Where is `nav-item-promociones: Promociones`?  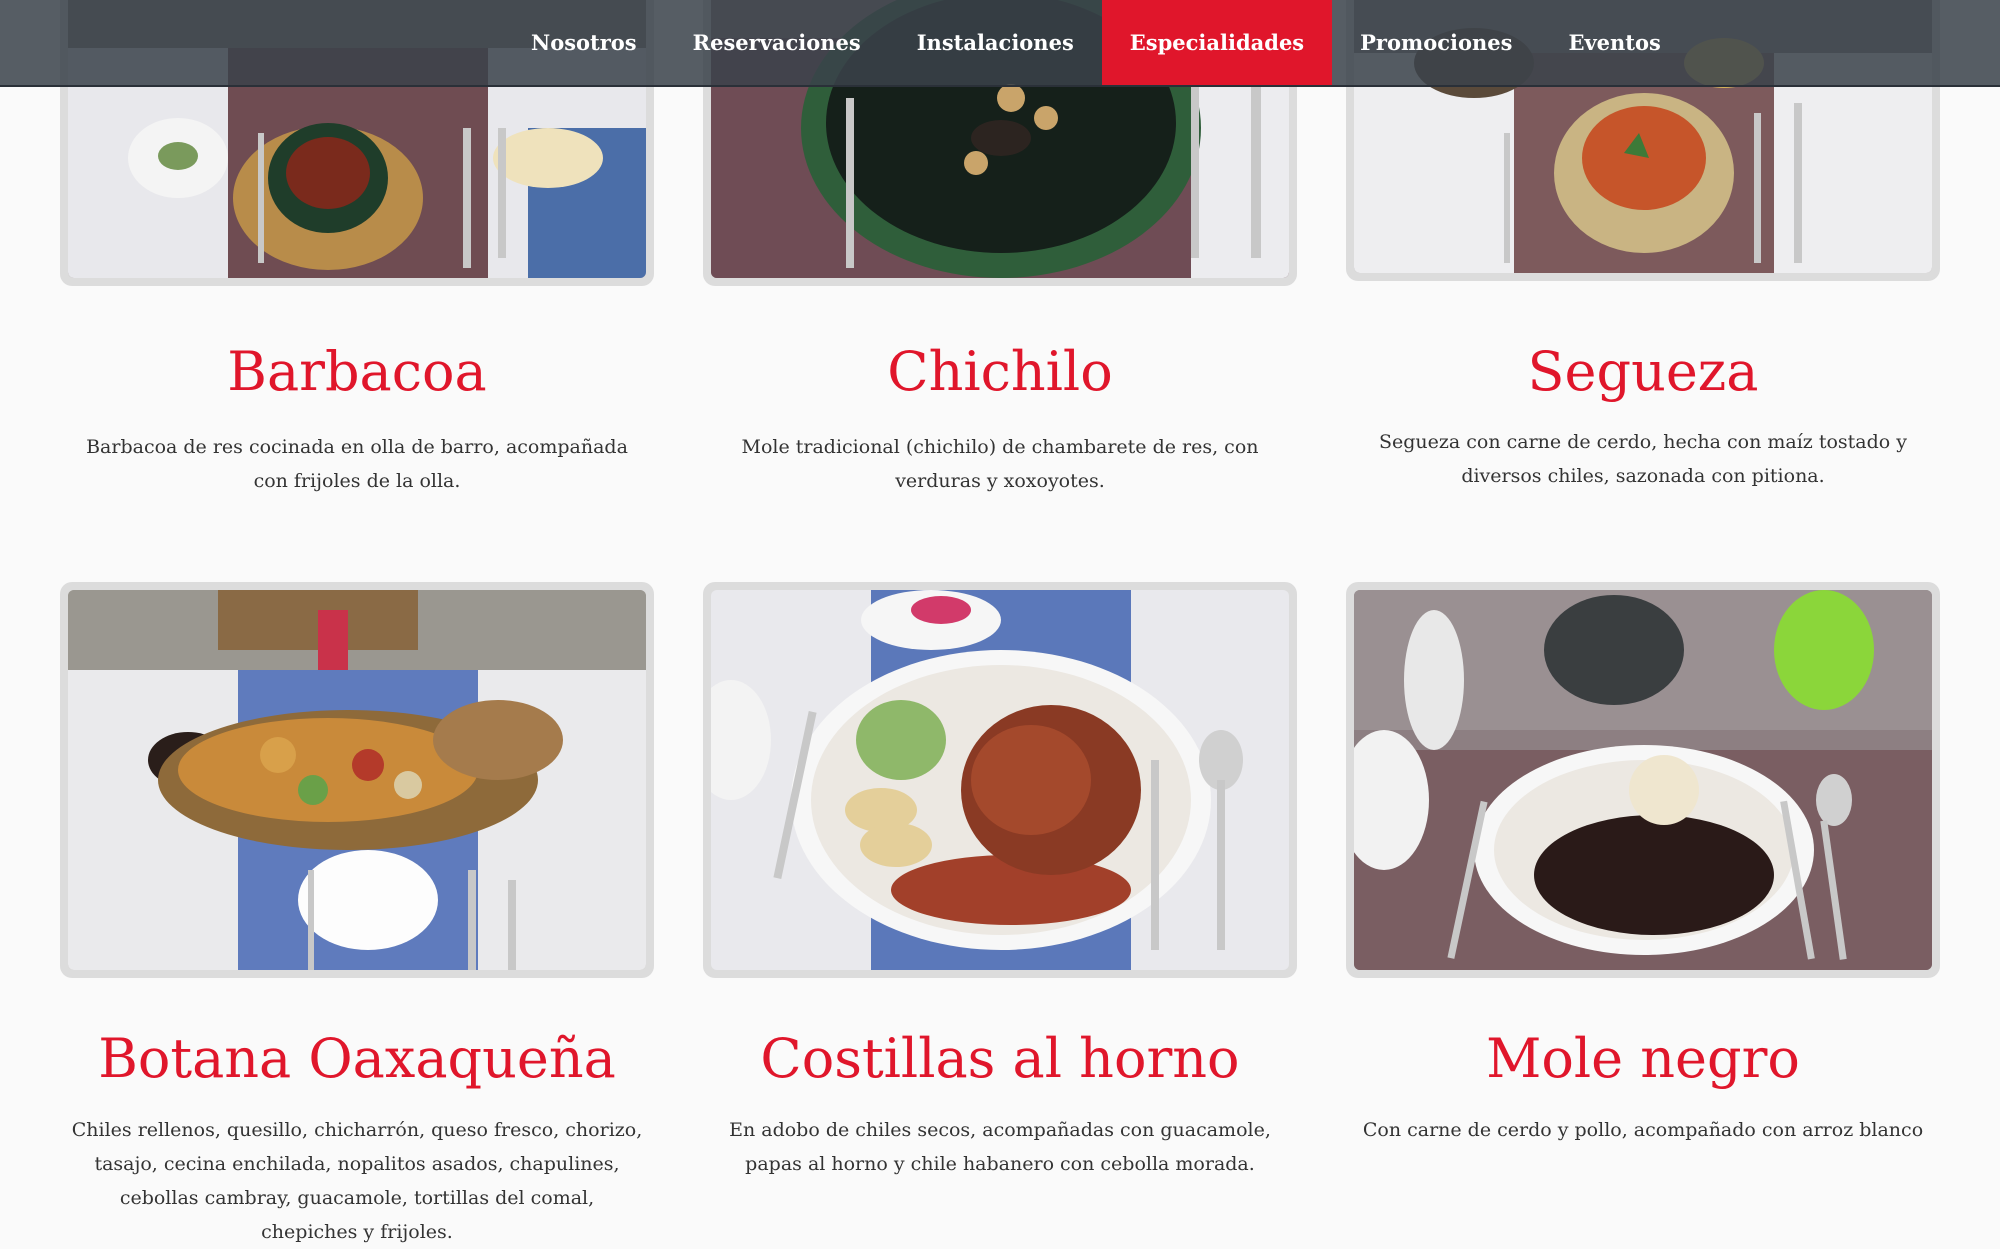 nav-item-promociones: Promociones is located at coordinates (1436, 42).